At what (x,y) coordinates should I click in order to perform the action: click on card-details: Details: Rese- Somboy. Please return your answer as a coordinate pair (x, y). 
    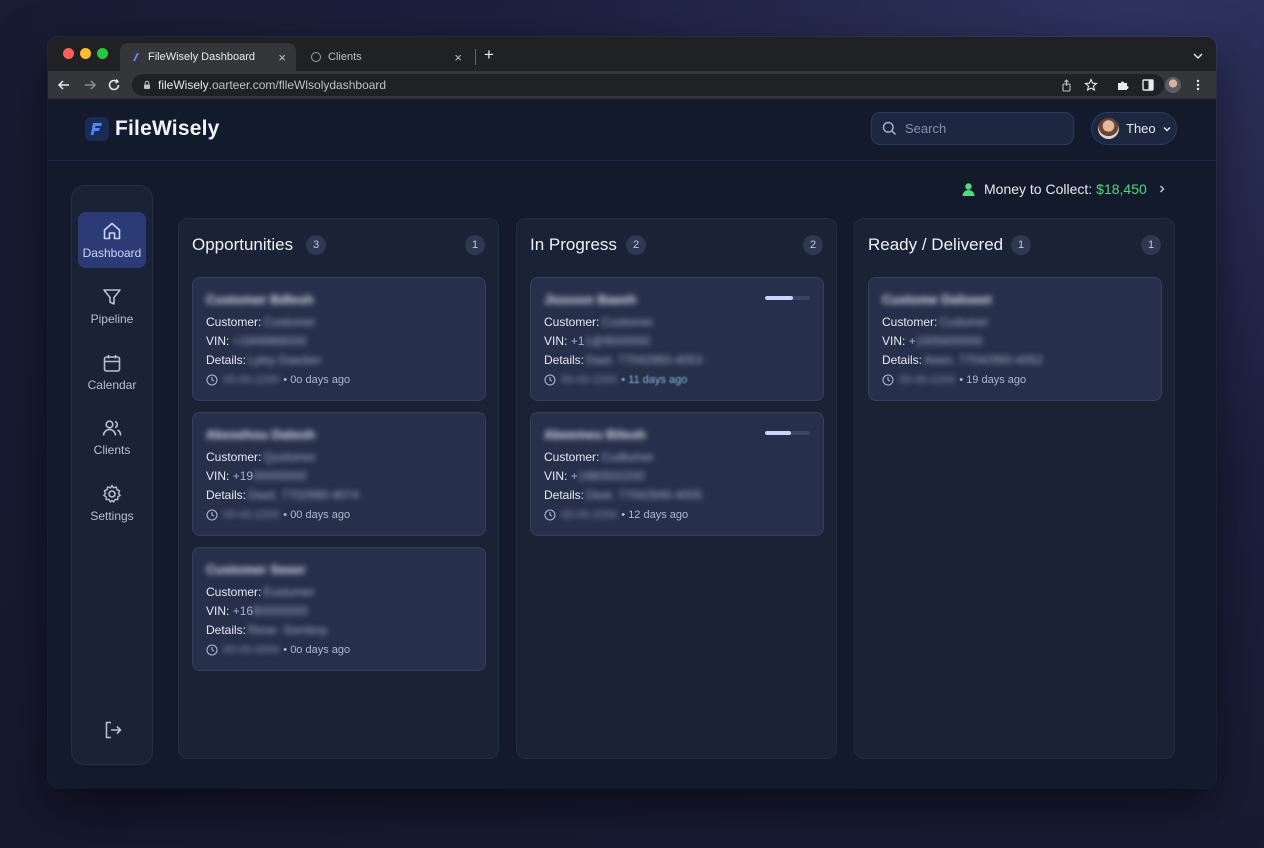
    Looking at the image, I should click on (267, 630).